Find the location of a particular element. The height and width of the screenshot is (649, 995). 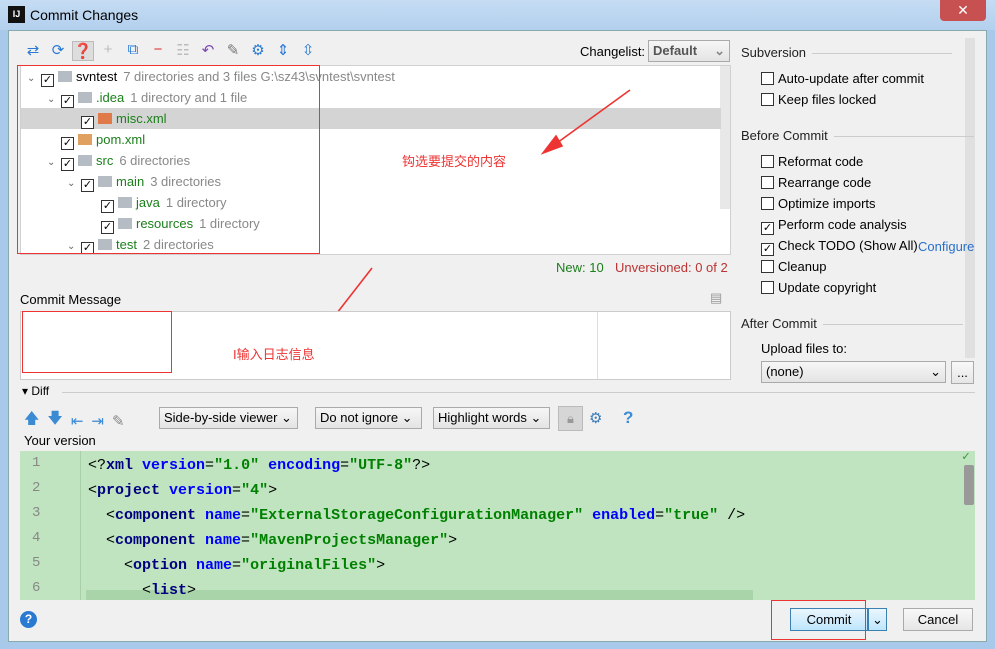

code-token: "4" is located at coordinates (255, 490).